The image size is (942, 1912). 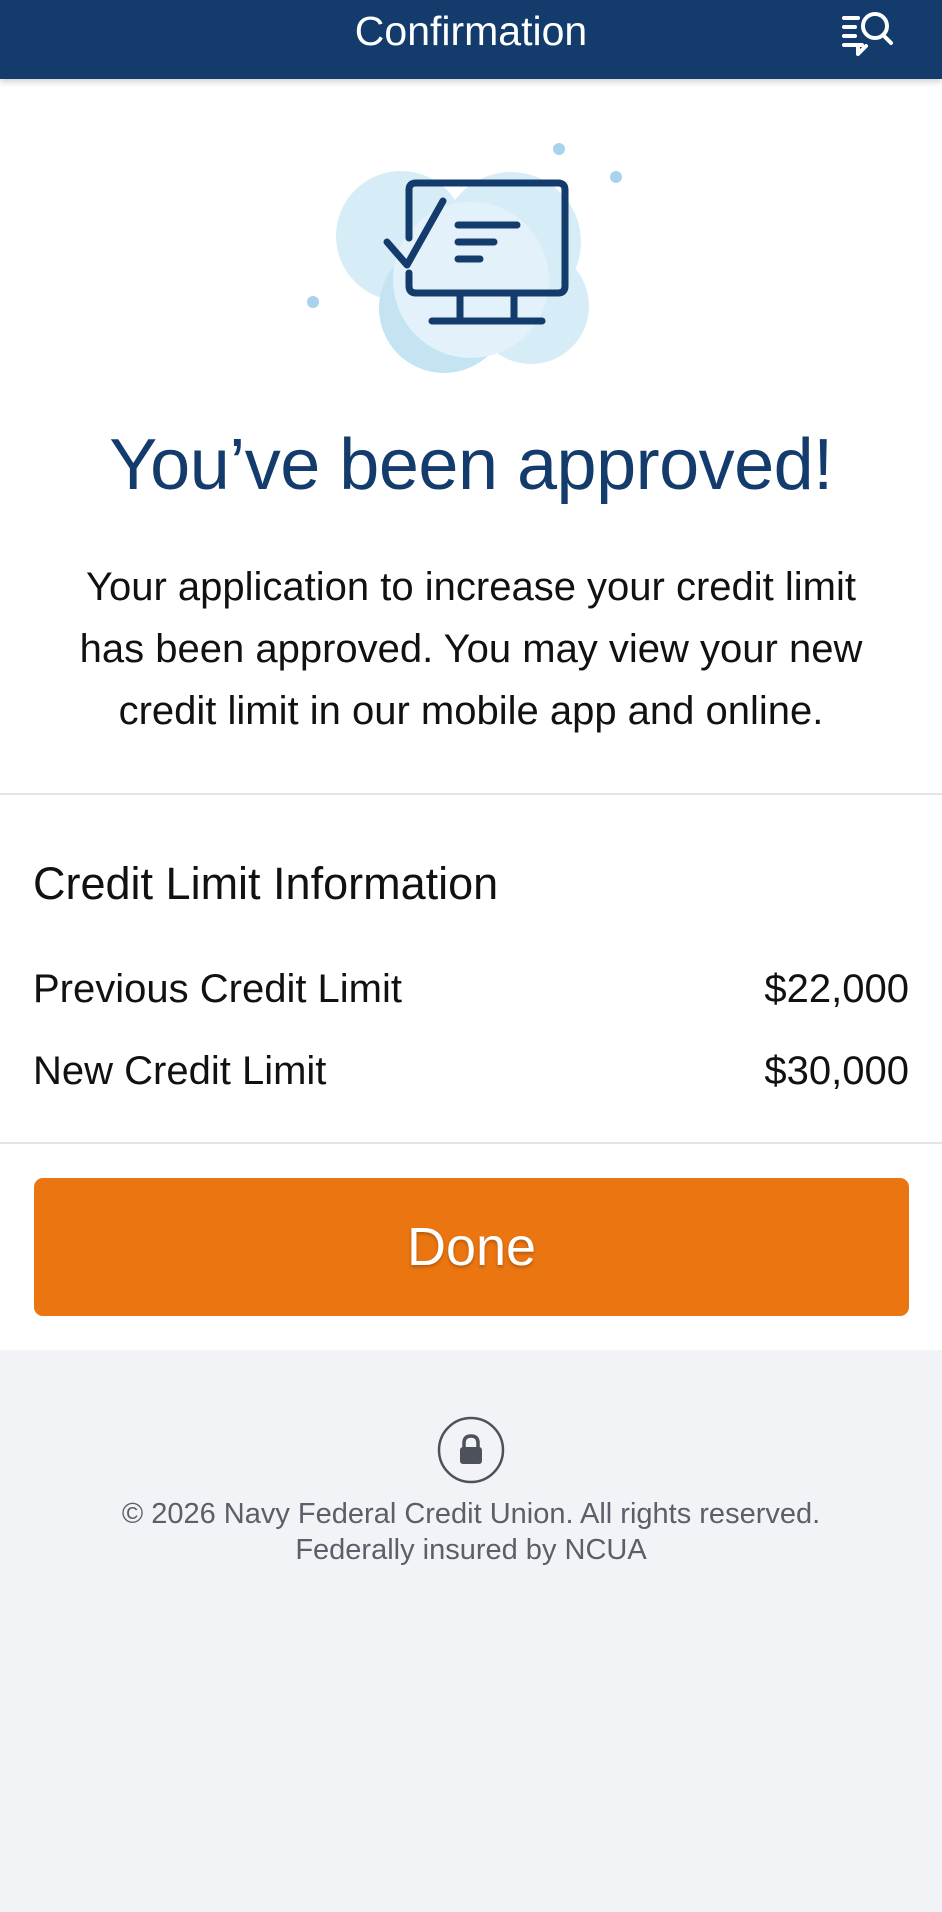 I want to click on chat-help-icon, so click(x=868, y=34).